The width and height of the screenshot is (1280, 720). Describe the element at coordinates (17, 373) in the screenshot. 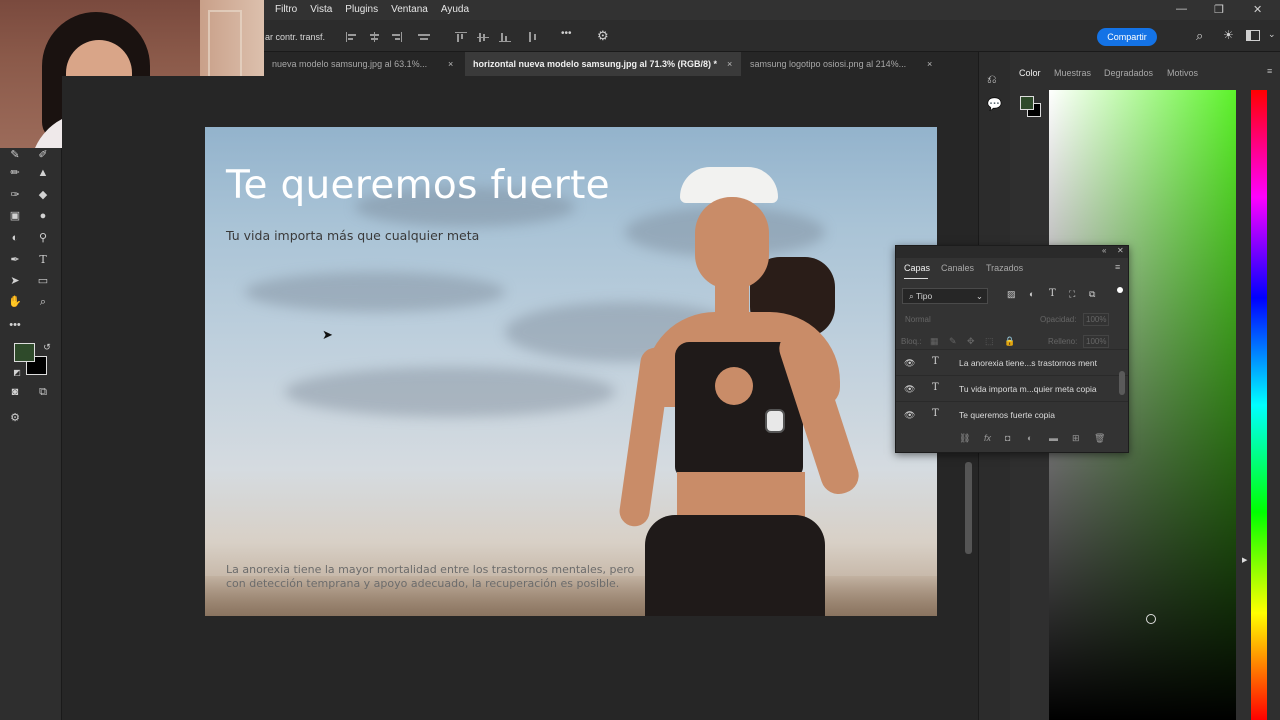

I see `default-colors-icon: ◩` at that location.